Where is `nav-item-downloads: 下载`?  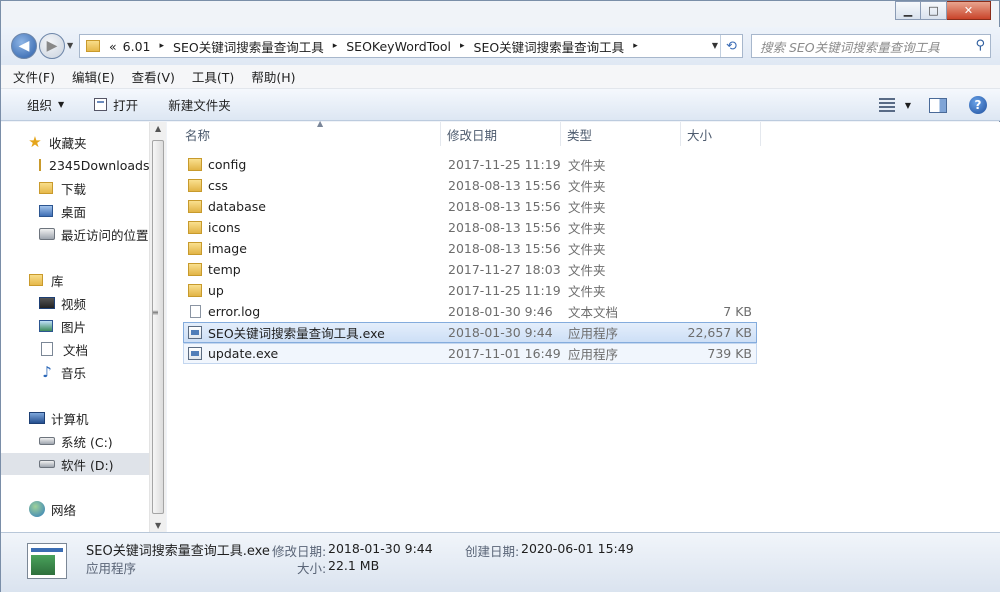
nav-item-downloads: 下载 is located at coordinates (75, 188).